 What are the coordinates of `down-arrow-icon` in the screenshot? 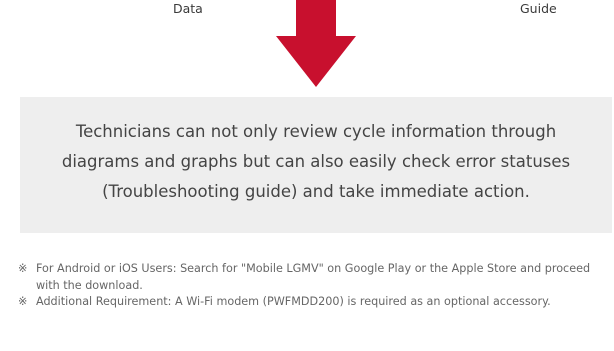 It's located at (316, 43).